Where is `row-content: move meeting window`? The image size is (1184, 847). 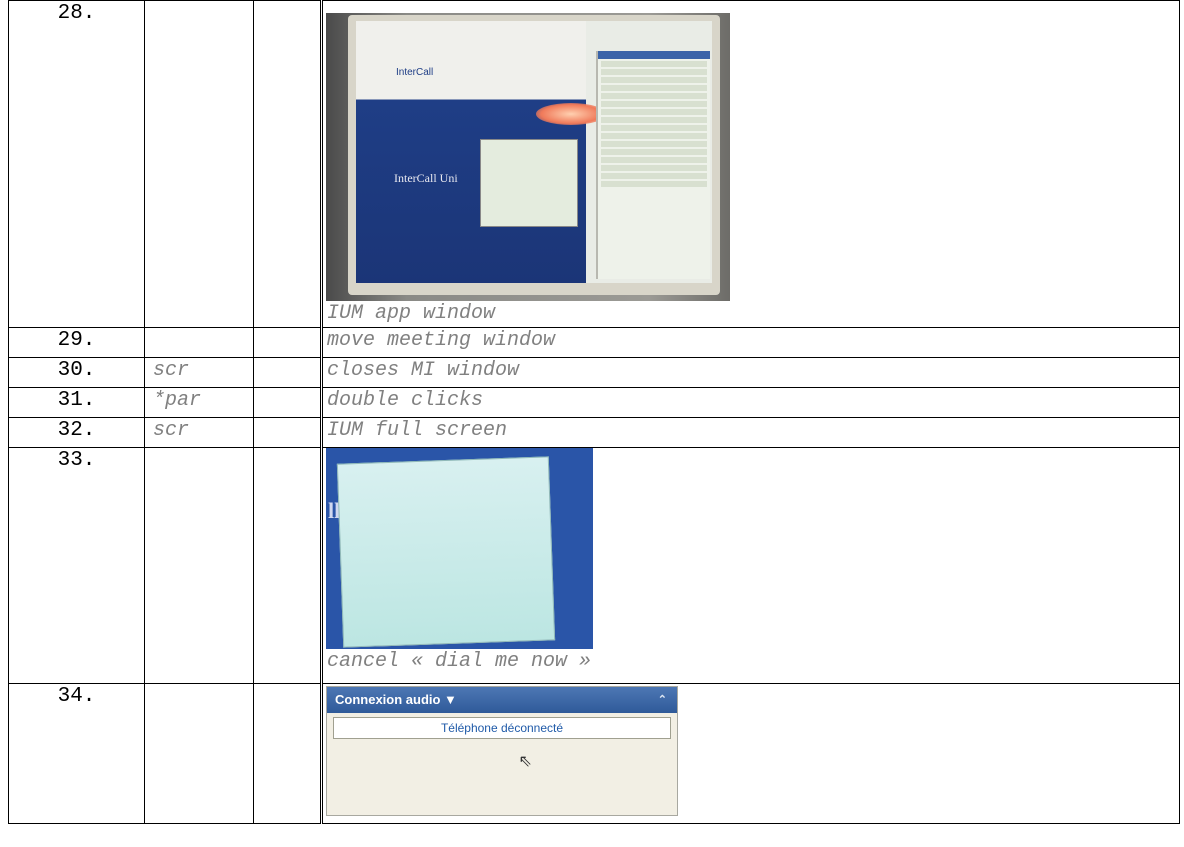 row-content: move meeting window is located at coordinates (750, 342).